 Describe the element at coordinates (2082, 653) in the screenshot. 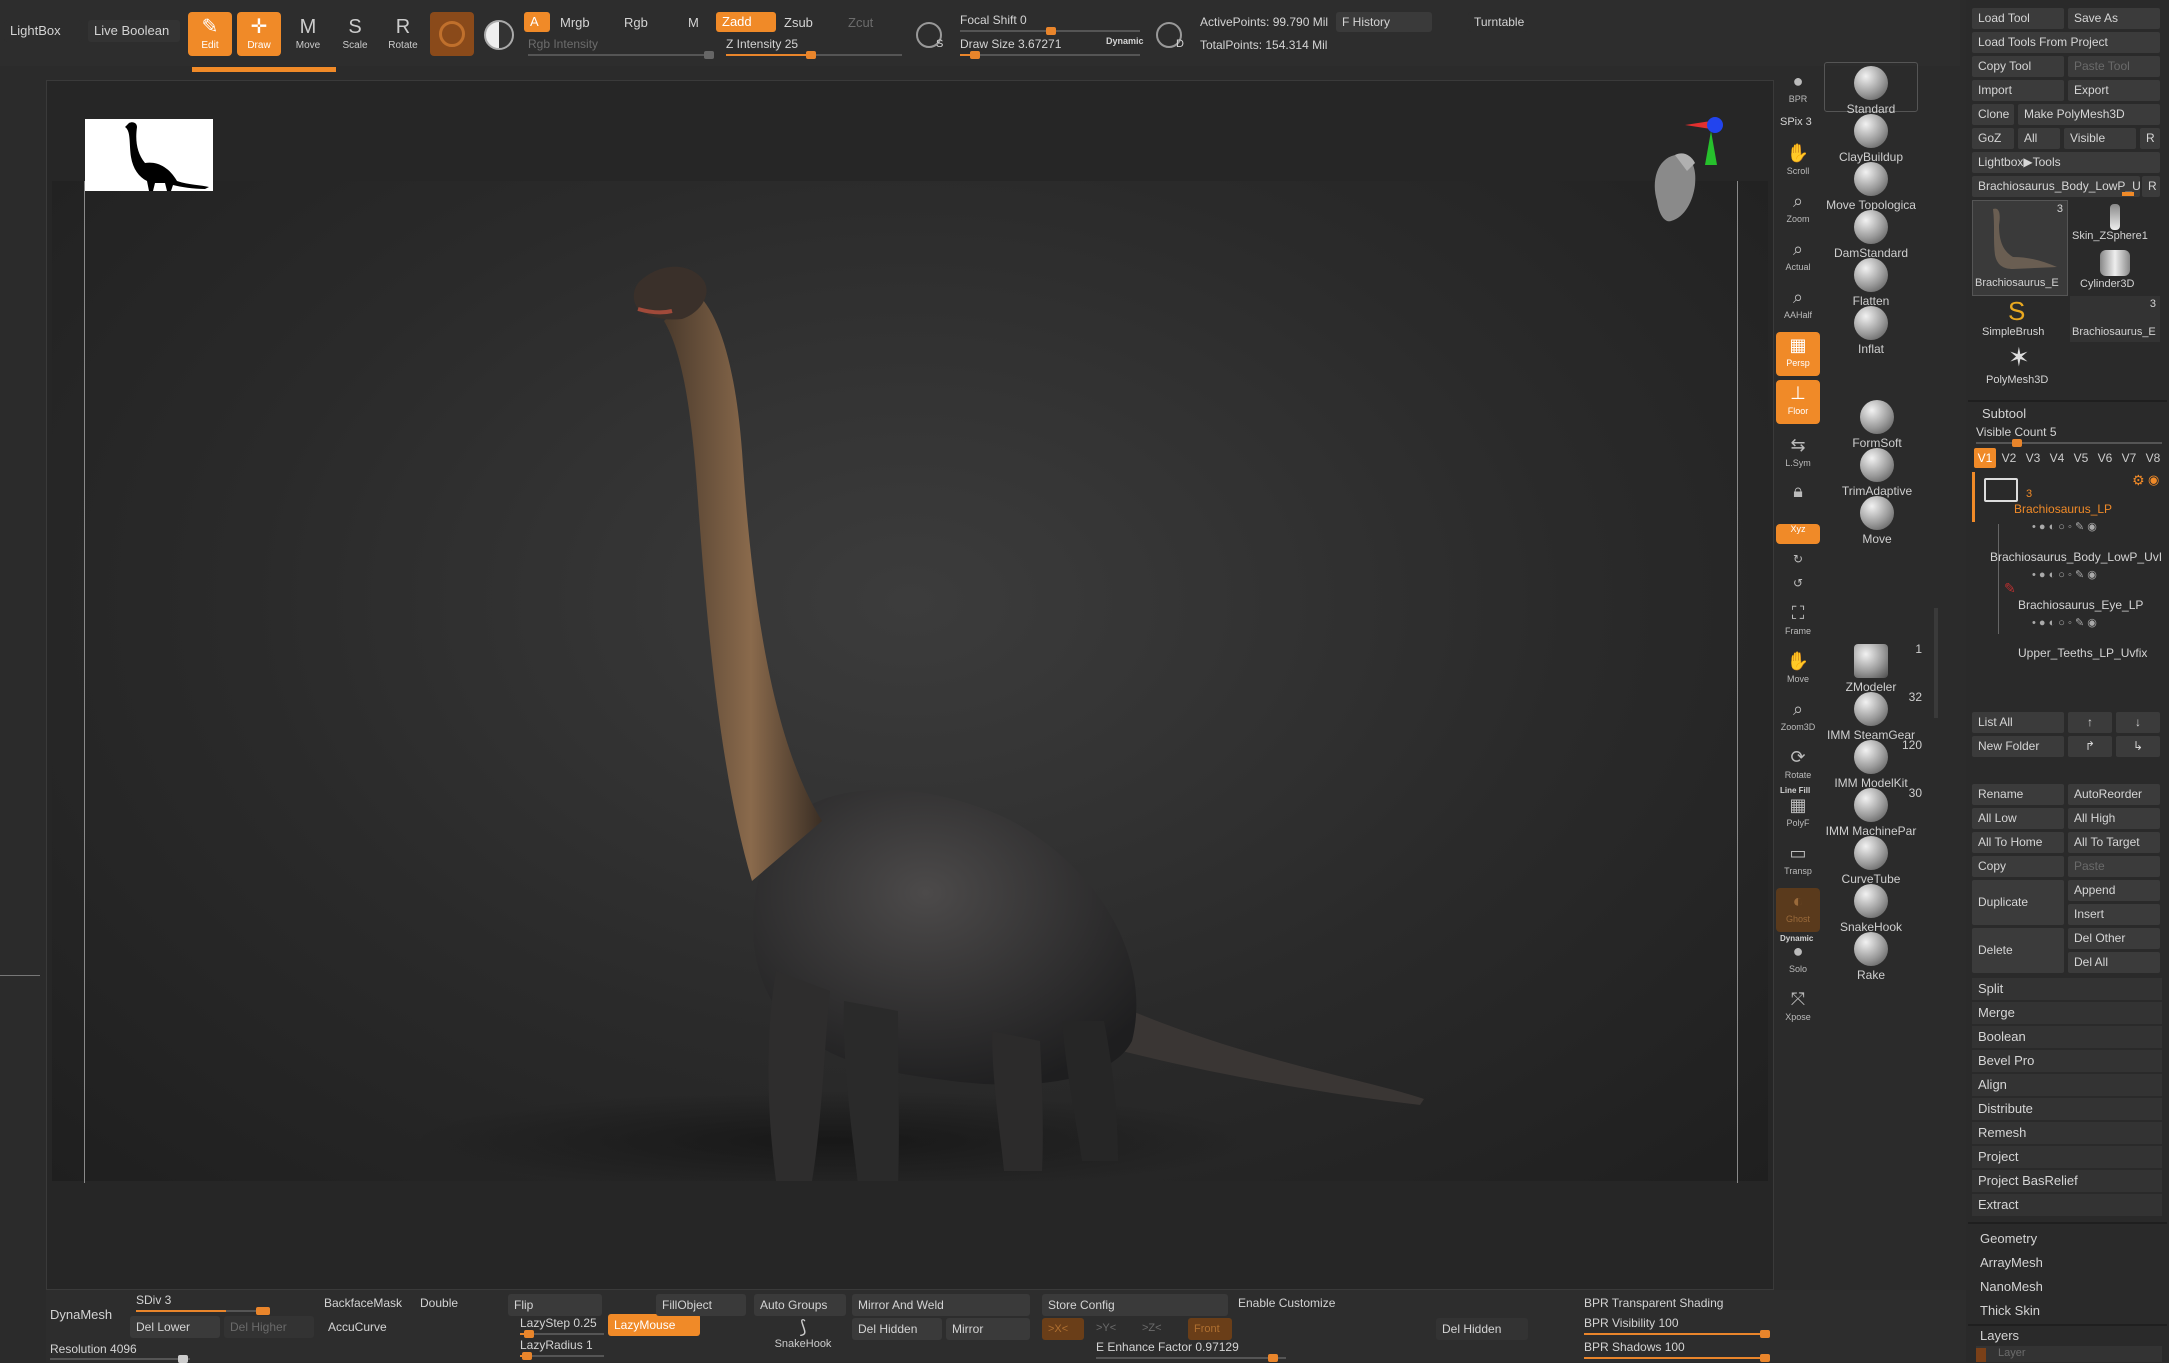

I see `subtool-upper-teeth: Upper_Teeths_LP_Uvfix` at that location.